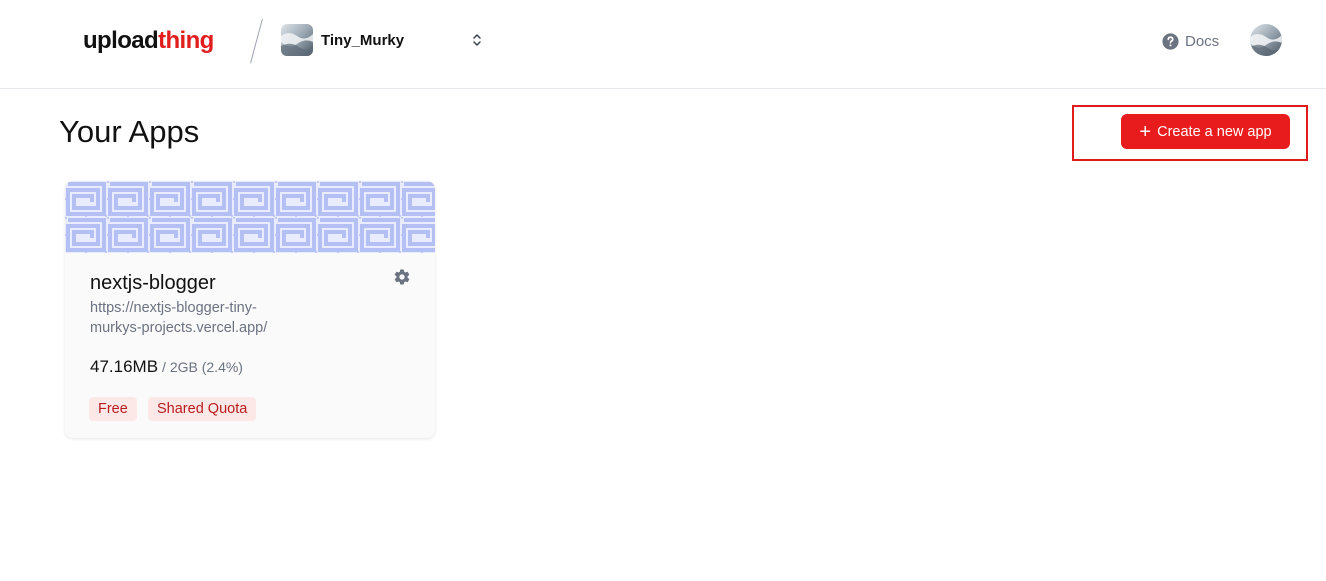 This screenshot has height=581, width=1326. I want to click on plus-icon: +, so click(1145, 131).